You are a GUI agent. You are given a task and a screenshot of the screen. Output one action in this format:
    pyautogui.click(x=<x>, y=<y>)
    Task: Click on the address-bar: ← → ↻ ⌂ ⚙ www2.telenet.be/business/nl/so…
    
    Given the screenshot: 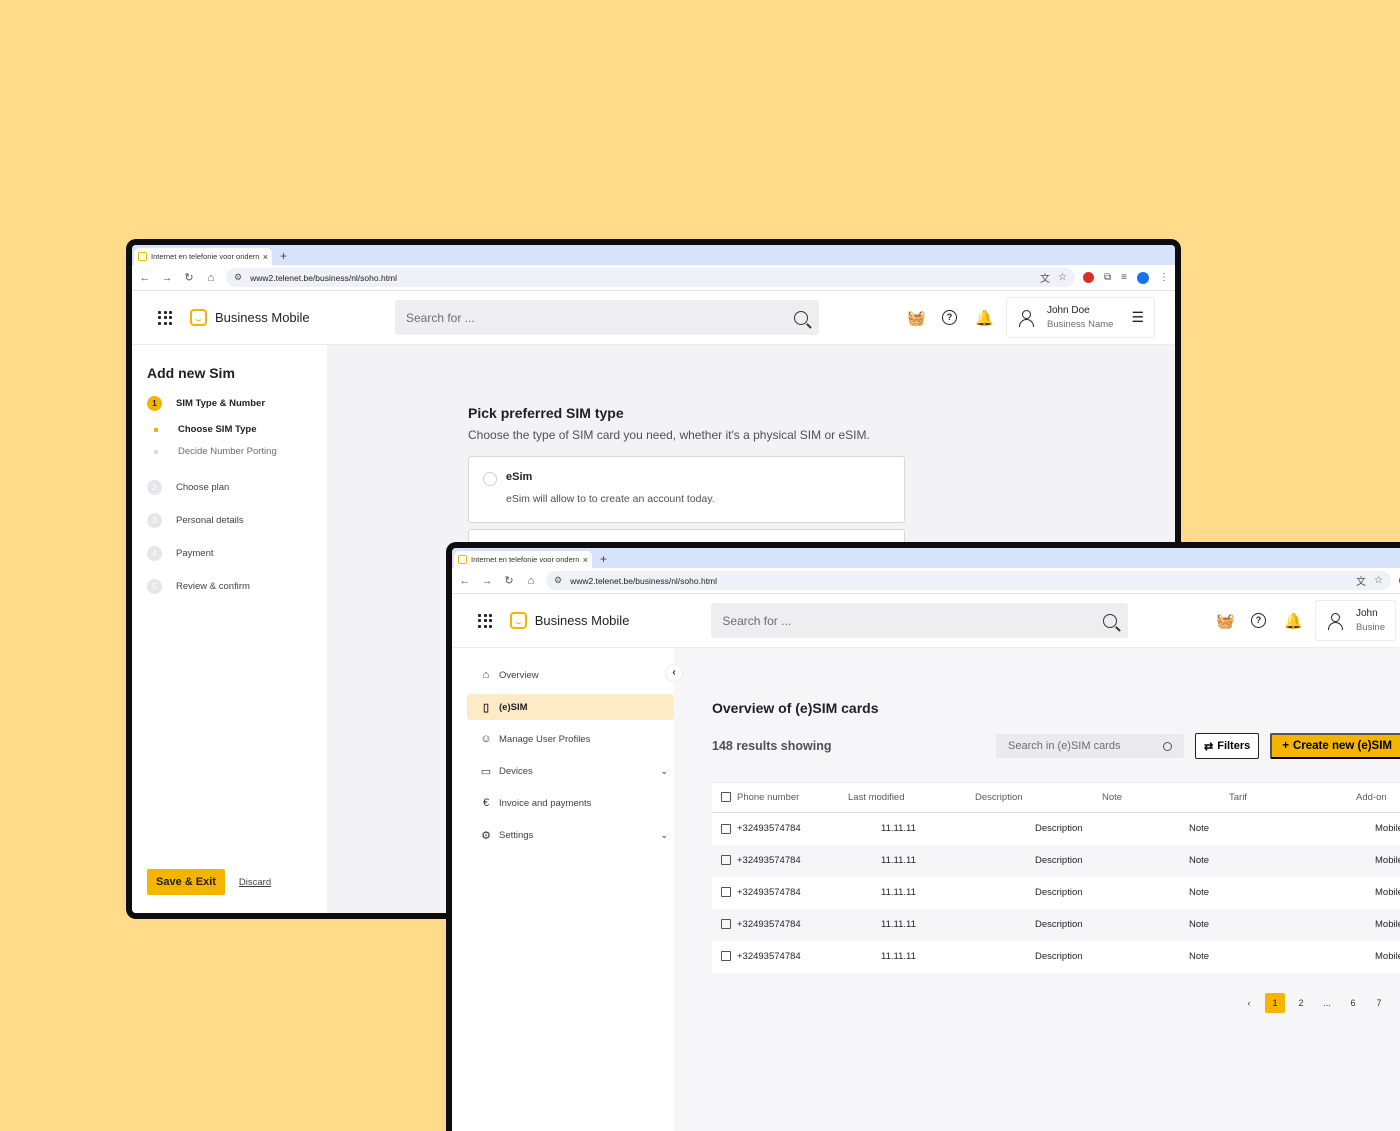 What is the action you would take?
    pyautogui.click(x=653, y=278)
    